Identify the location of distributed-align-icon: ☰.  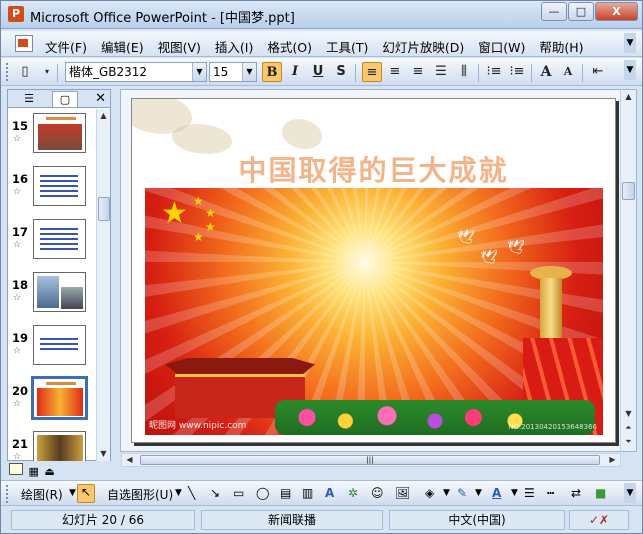
(441, 72).